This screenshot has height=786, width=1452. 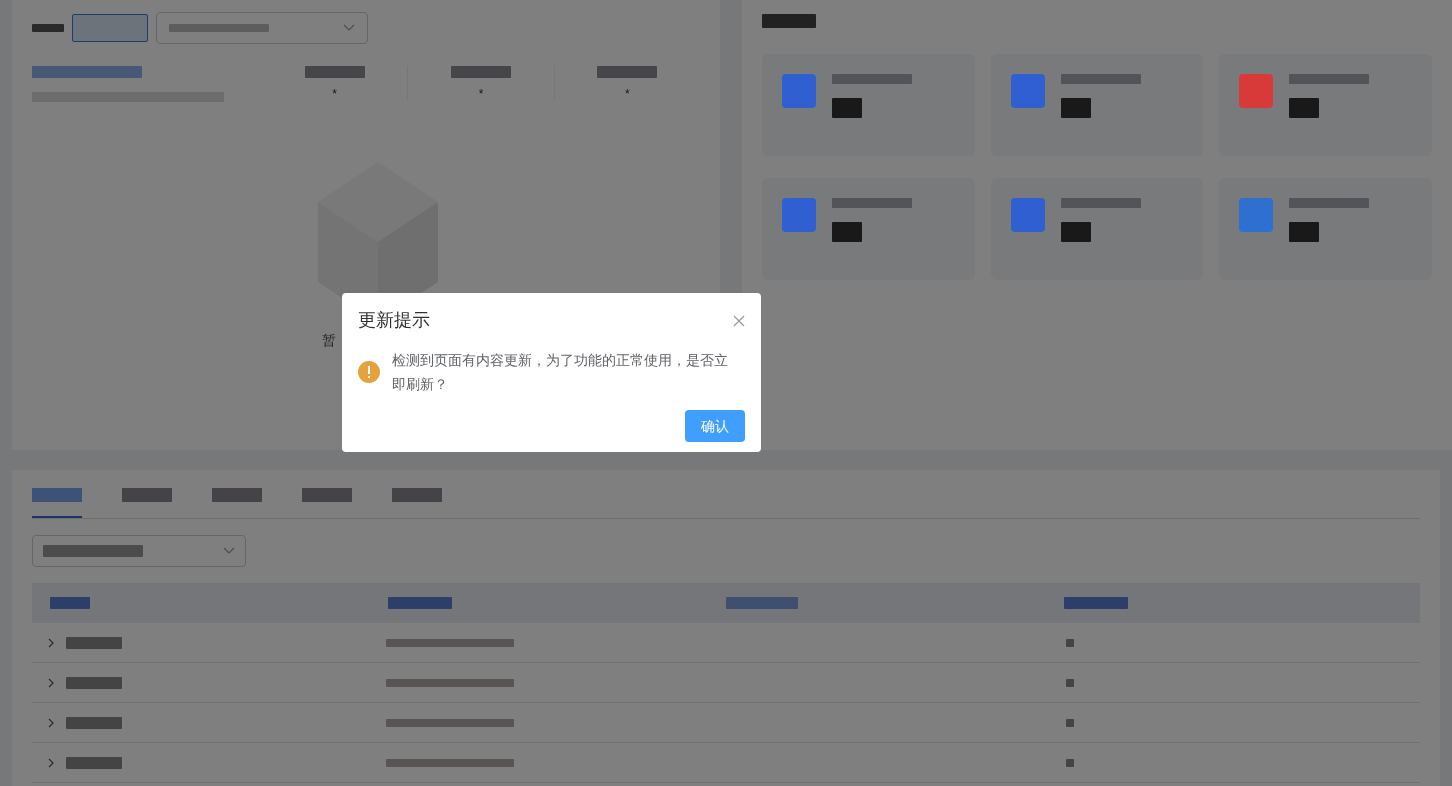 I want to click on close-icon, so click(x=739, y=320).